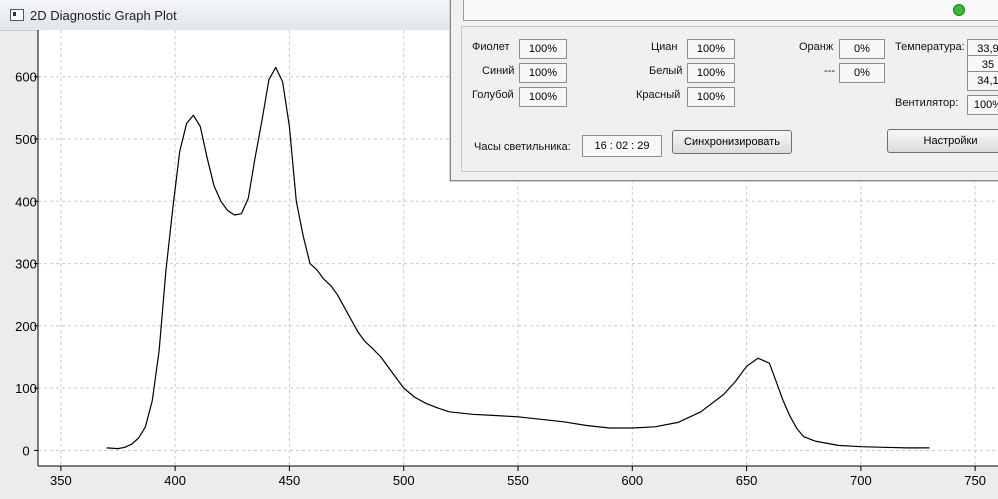 This screenshot has height=499, width=998. Describe the element at coordinates (730, 10) in the screenshot. I see `status-strip` at that location.